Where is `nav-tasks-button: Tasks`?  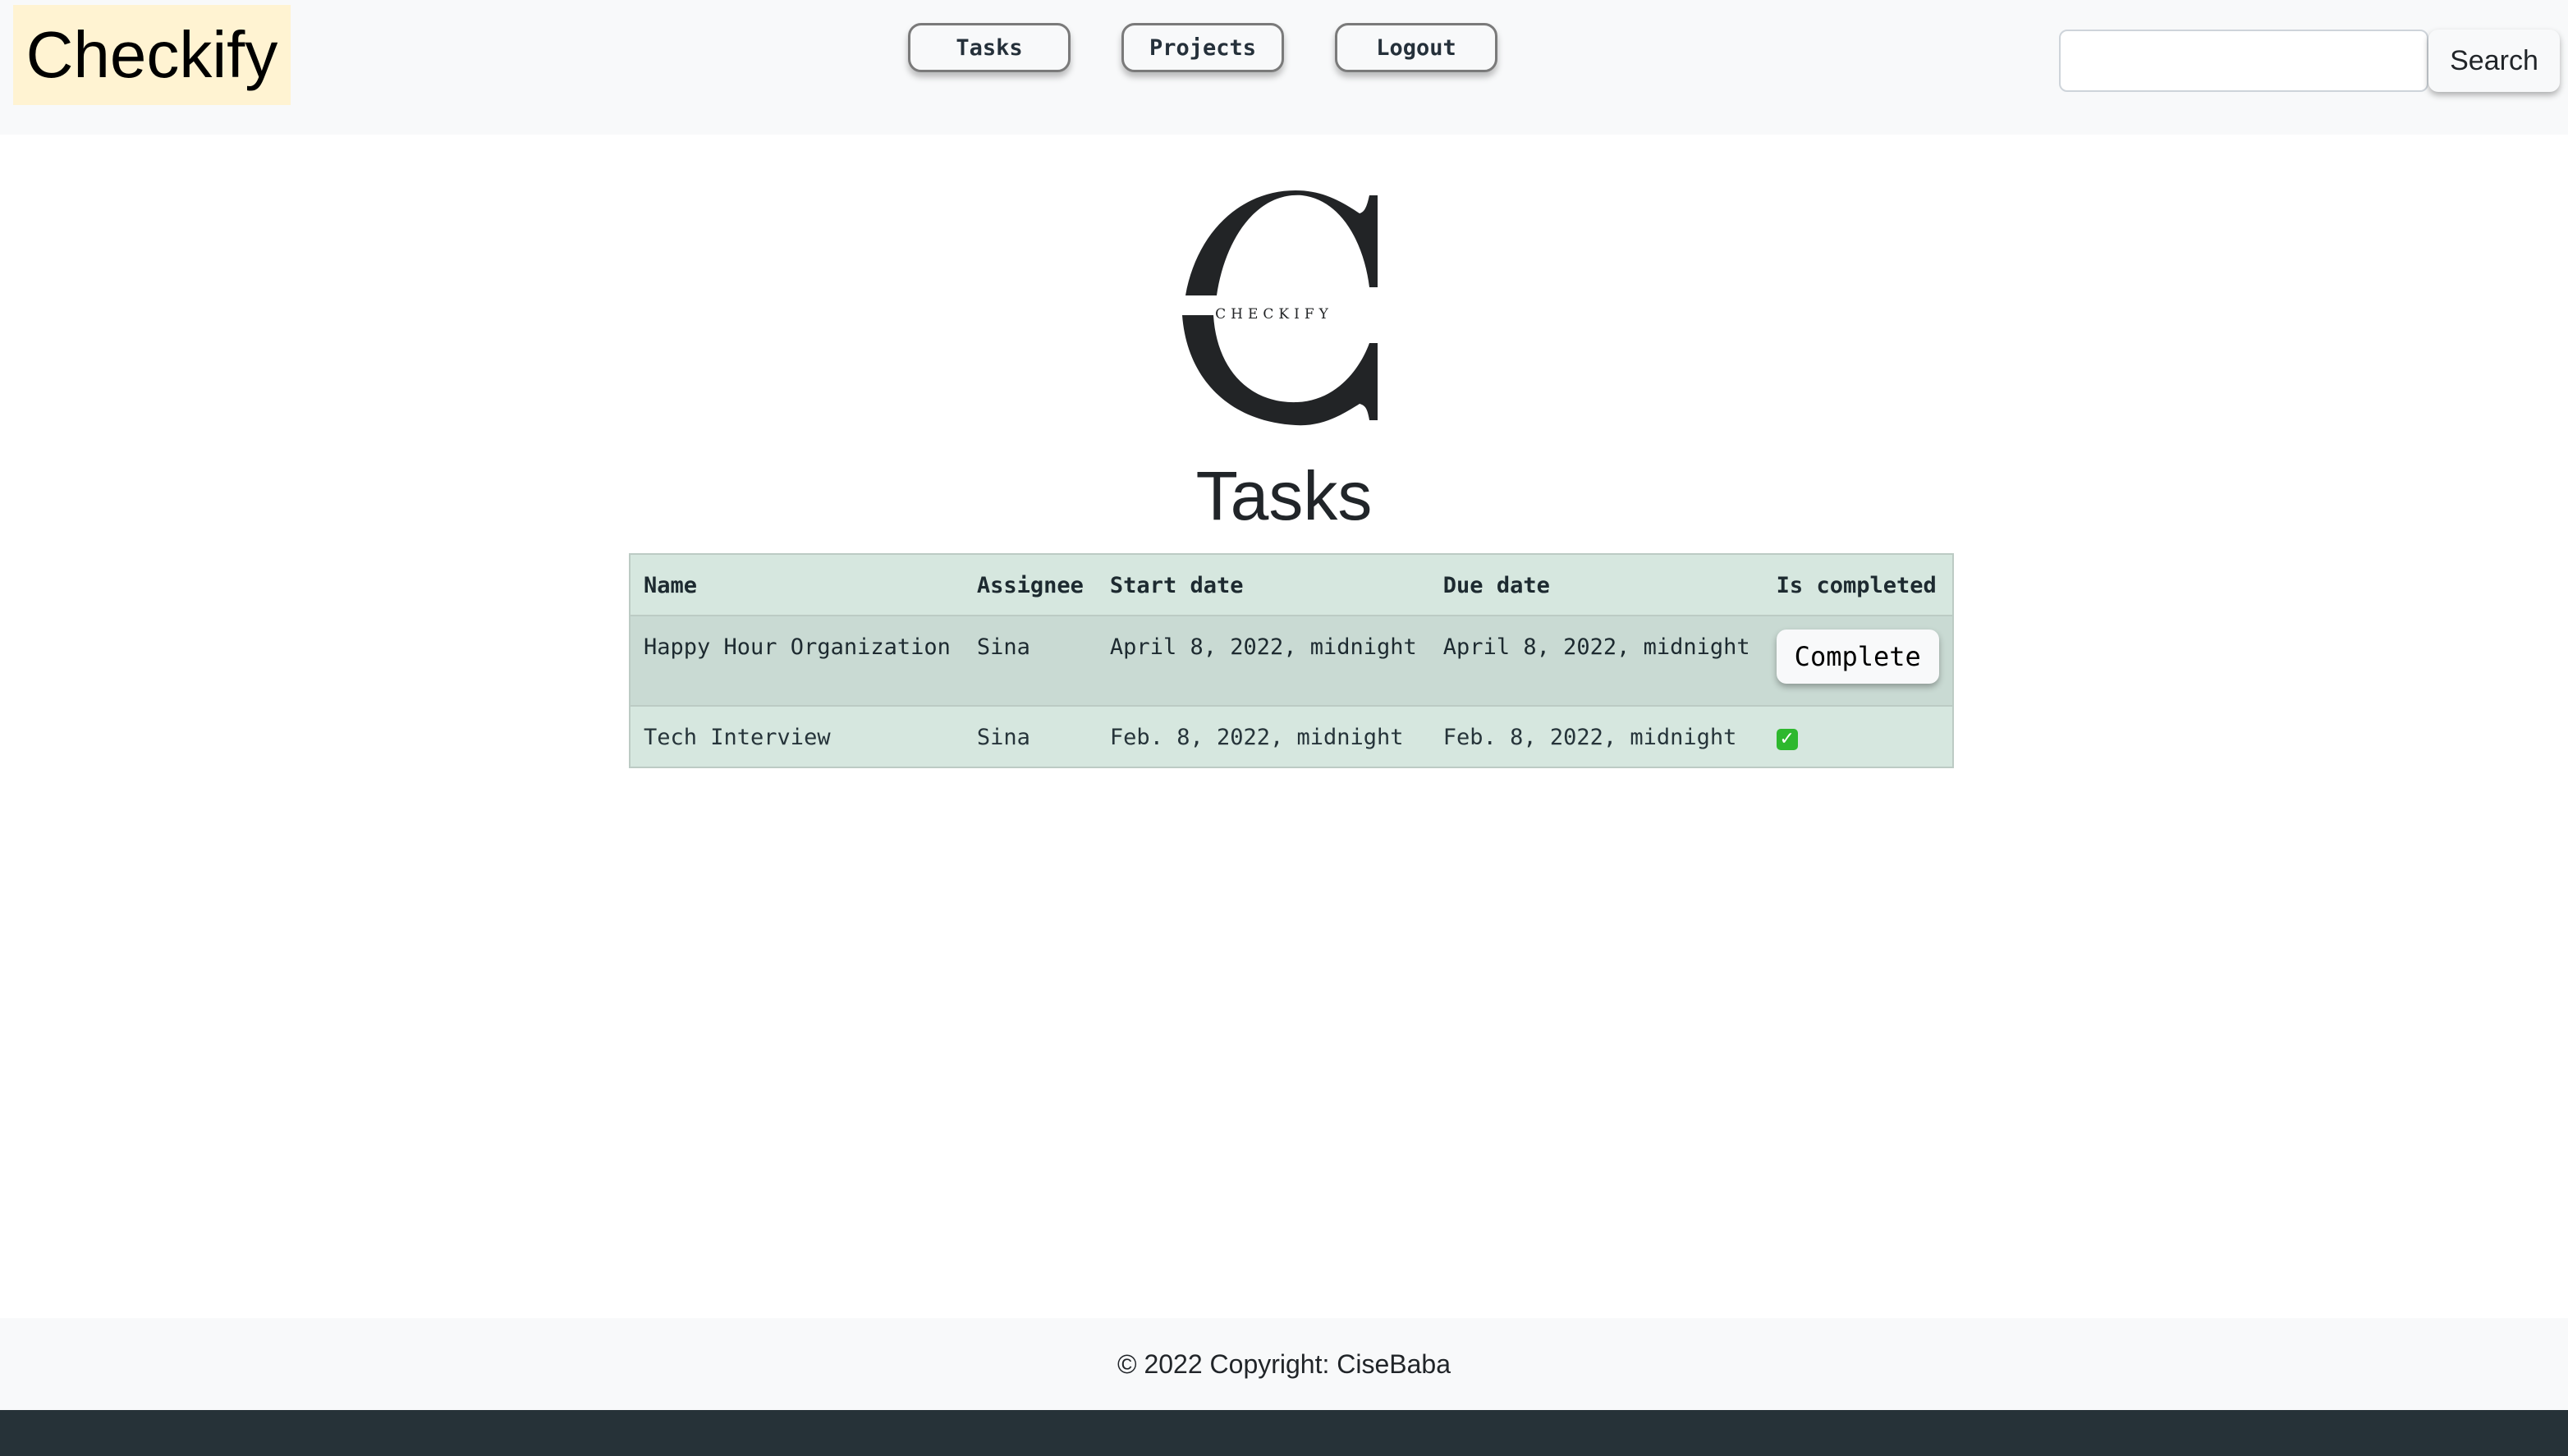 nav-tasks-button: Tasks is located at coordinates (989, 47).